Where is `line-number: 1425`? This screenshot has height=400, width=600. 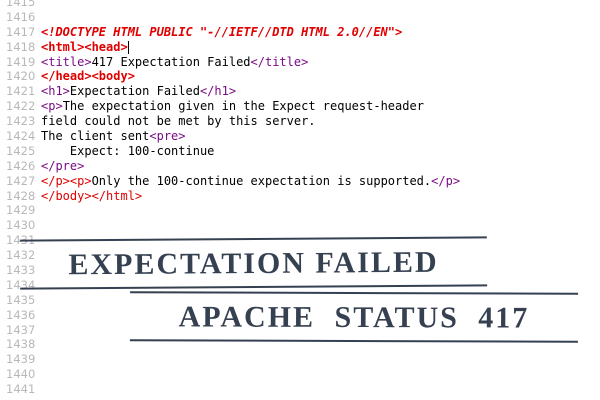
line-number: 1425 is located at coordinates (21, 150).